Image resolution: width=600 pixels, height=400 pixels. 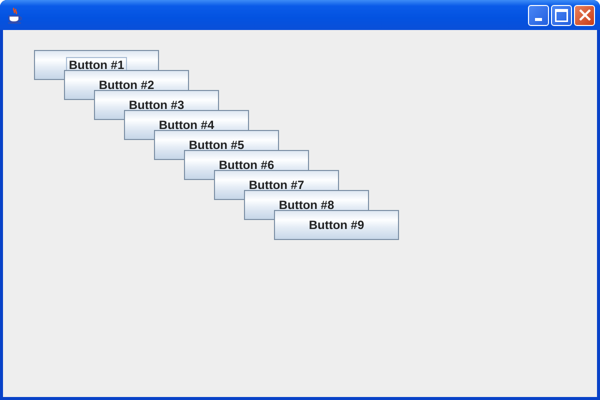 I want to click on maximize-button, so click(x=561, y=15).